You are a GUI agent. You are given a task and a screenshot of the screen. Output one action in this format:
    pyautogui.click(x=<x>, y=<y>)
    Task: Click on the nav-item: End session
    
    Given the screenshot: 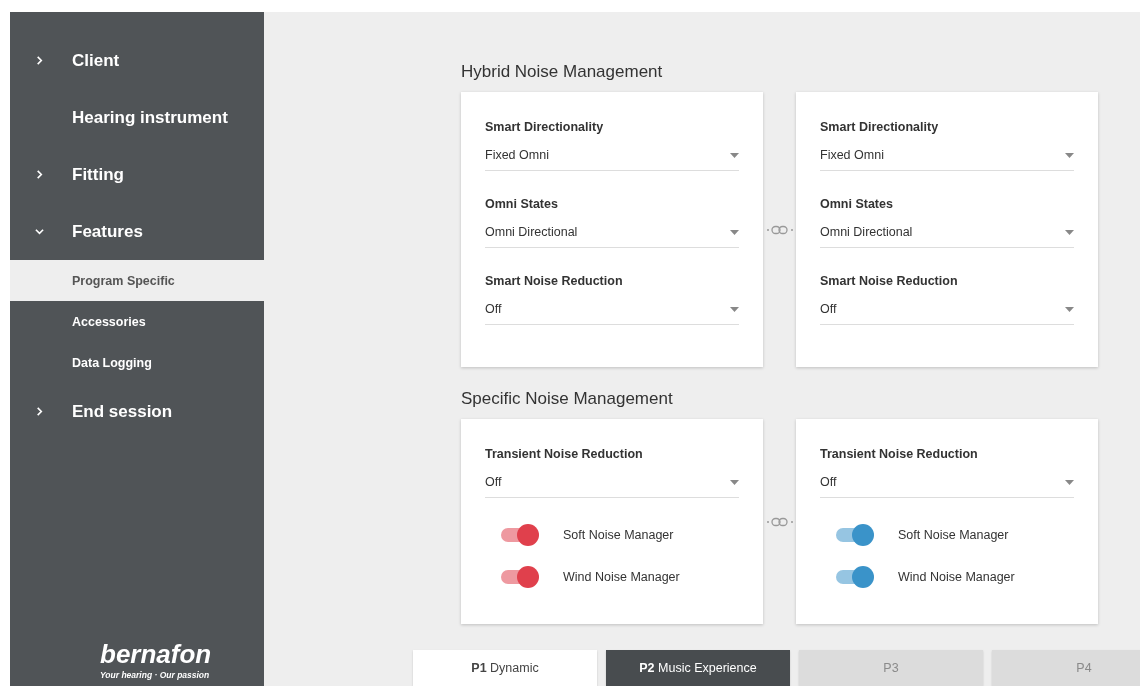 What is the action you would take?
    pyautogui.click(x=137, y=411)
    